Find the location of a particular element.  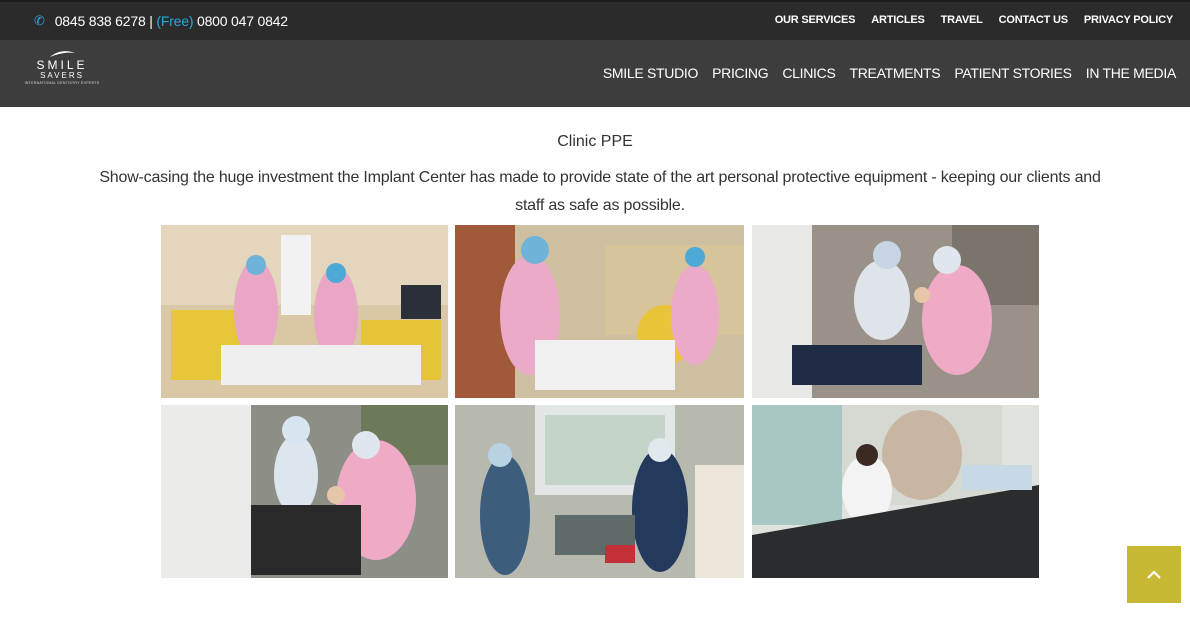

toplink-privacy-policy: PRIVACY POLICY is located at coordinates (1128, 20).